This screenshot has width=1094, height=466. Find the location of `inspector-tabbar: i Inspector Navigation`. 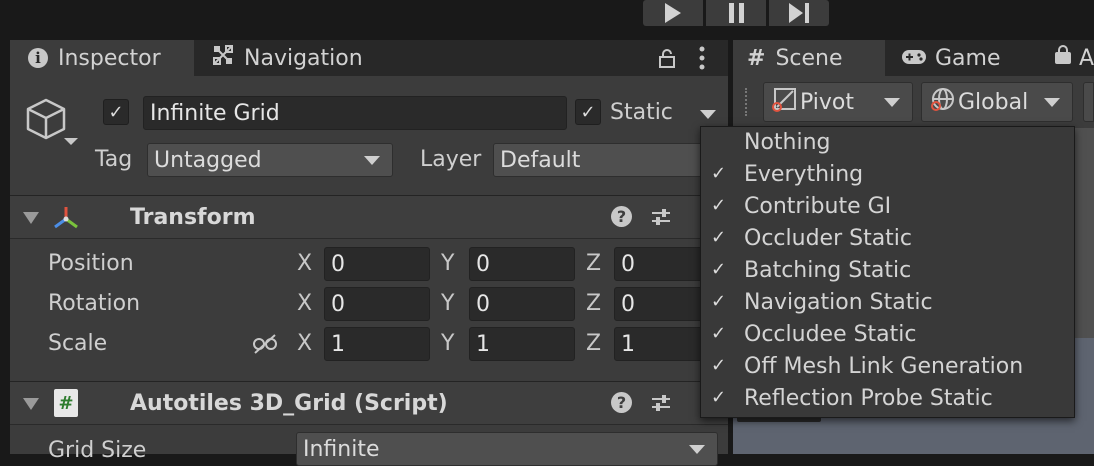

inspector-tabbar: i Inspector Navigation is located at coordinates (369, 58).